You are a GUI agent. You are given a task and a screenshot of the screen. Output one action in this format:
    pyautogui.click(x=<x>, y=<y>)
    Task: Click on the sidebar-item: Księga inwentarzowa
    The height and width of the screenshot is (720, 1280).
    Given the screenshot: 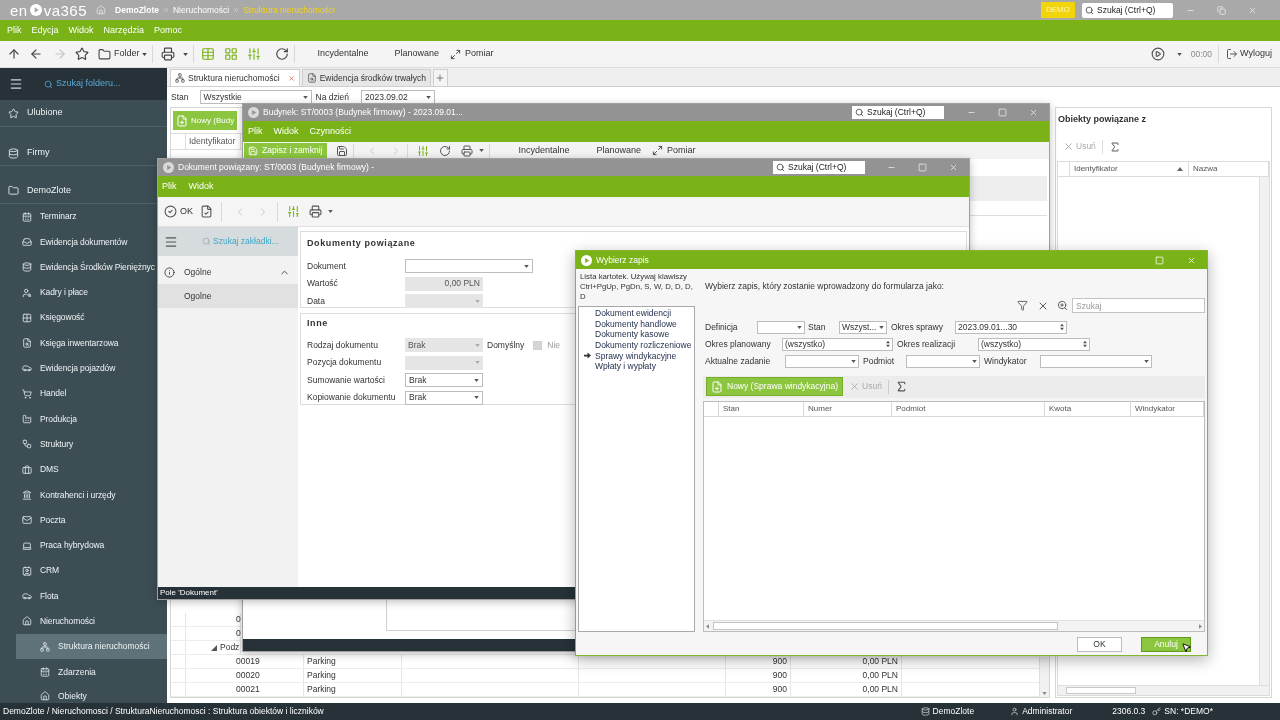 What is the action you would take?
    pyautogui.click(x=78, y=343)
    